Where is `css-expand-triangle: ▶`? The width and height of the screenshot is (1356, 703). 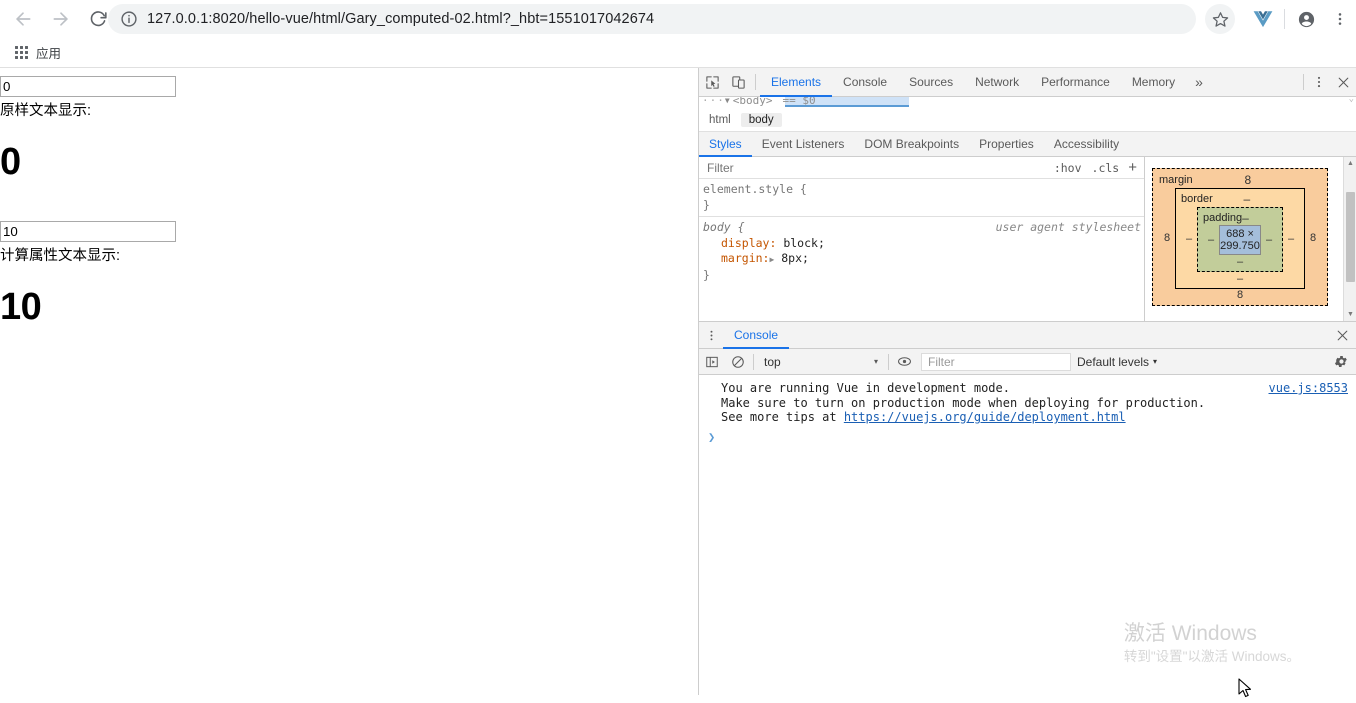 css-expand-triangle: ▶ is located at coordinates (771, 260).